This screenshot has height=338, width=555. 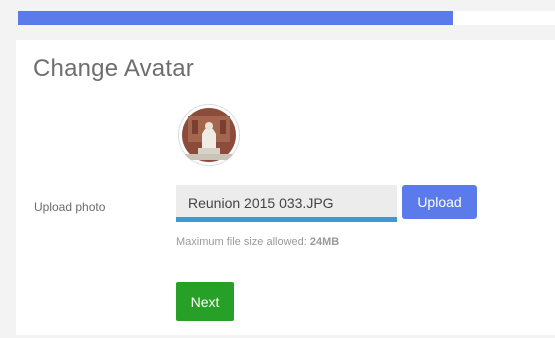 What do you see at coordinates (324, 242) in the screenshot?
I see `file-size-limit: 24MB` at bounding box center [324, 242].